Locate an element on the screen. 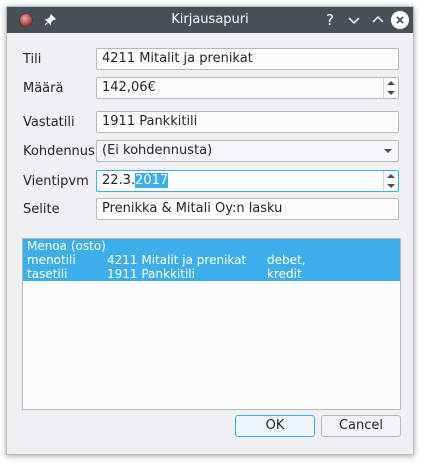 The height and width of the screenshot is (465, 428). maara-label: Määrä is located at coordinates (43, 88).